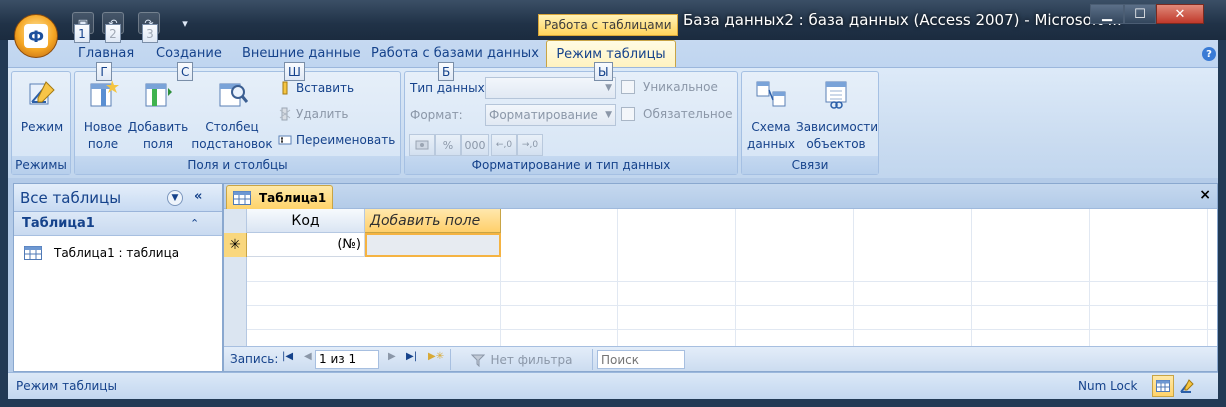 This screenshot has height=407, width=1226. Describe the element at coordinates (294, 71) in the screenshot. I see `keytip-external-data: Ш` at that location.